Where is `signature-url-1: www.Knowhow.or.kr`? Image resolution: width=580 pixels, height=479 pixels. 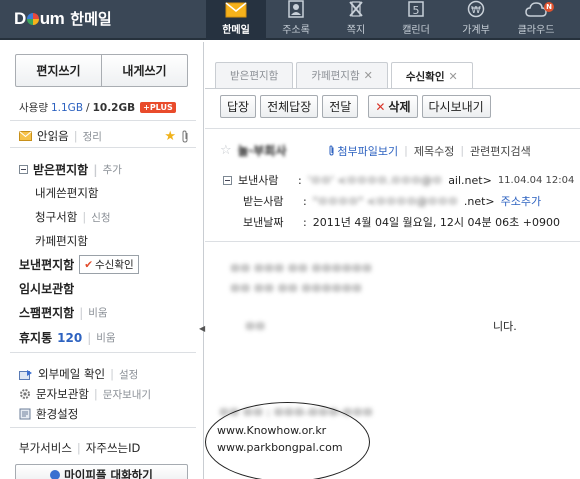
signature-url-1: www.Knowhow.or.kr is located at coordinates (271, 430).